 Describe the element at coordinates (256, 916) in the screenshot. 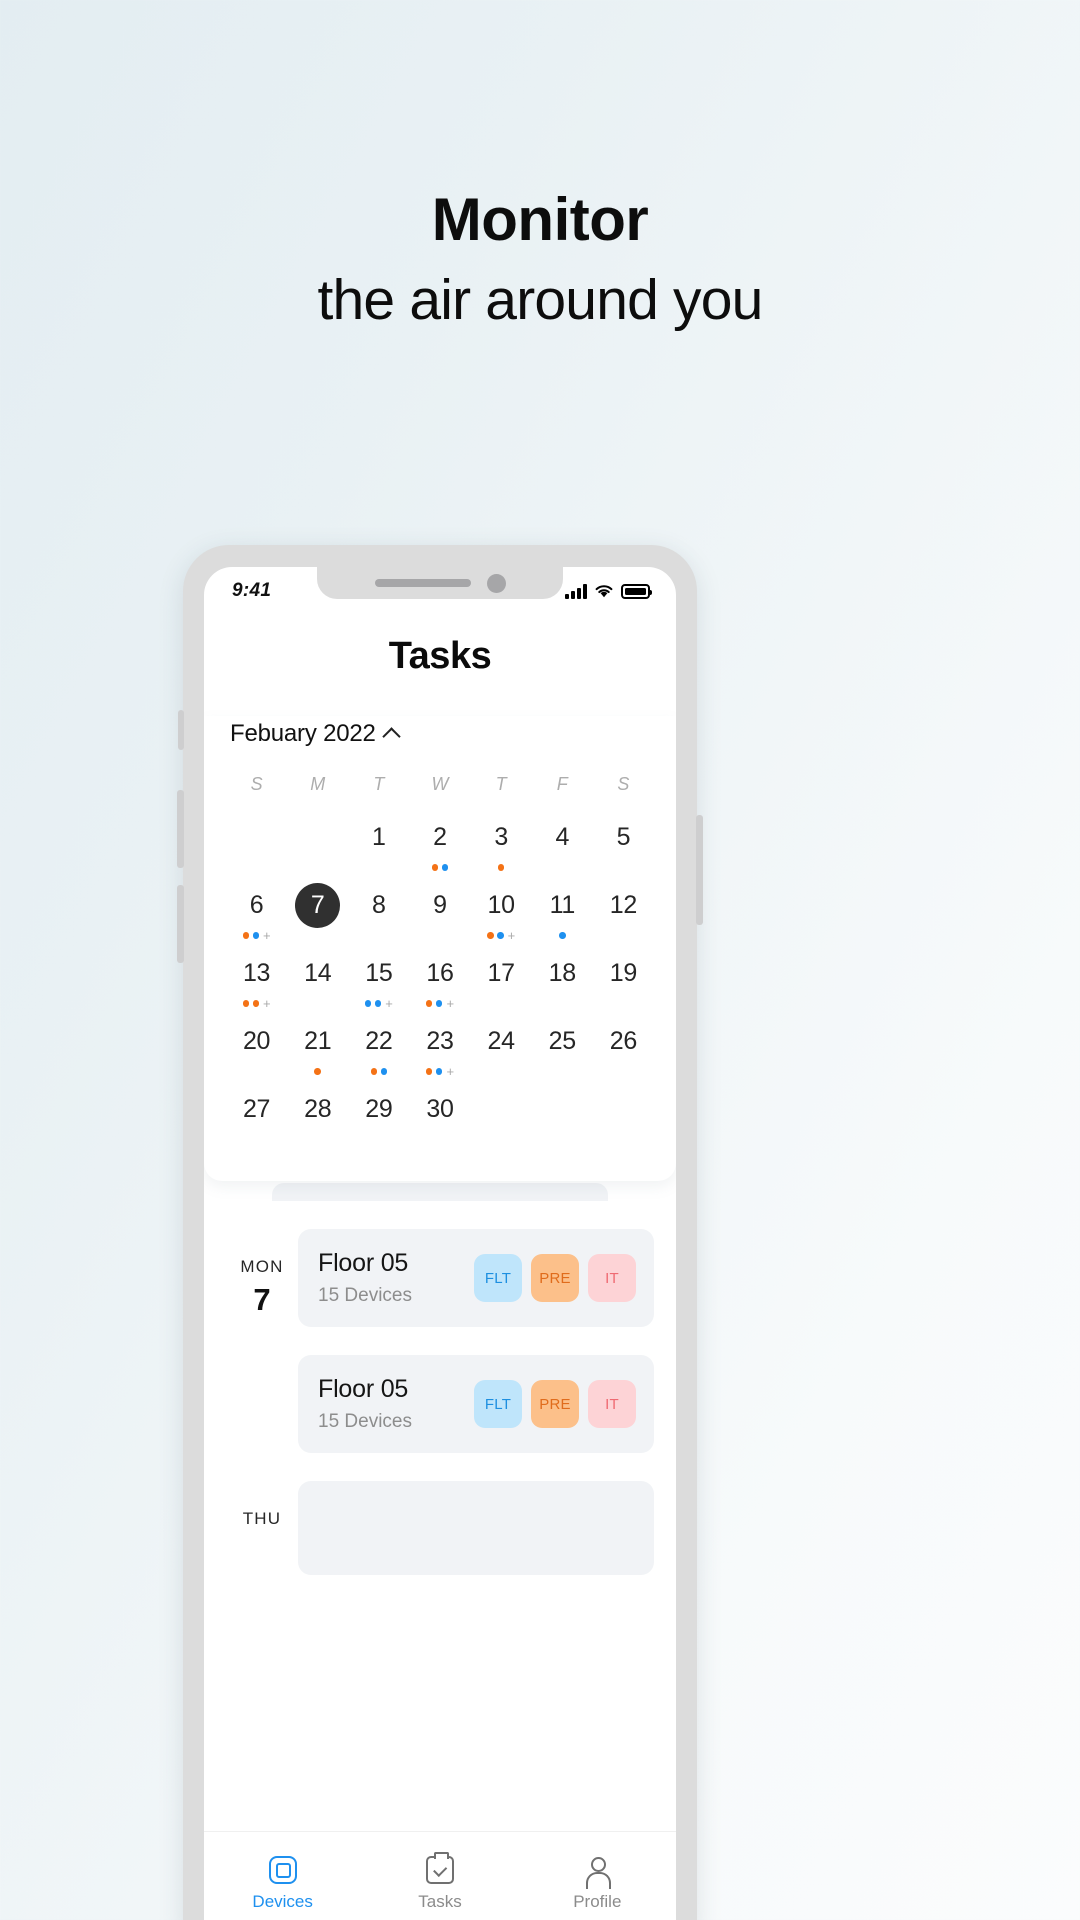

I see `calendar-day-6: 6 +` at that location.